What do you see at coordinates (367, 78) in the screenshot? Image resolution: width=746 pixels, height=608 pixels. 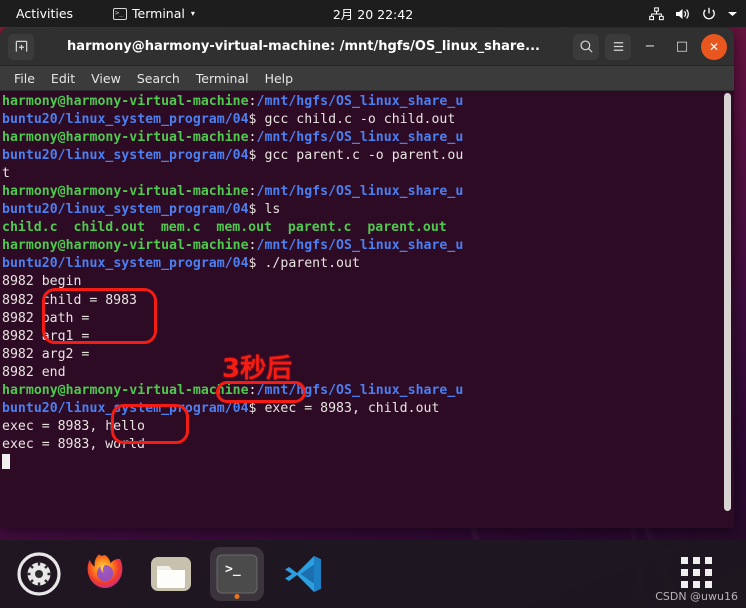 I see `menu-bar: File Edit View Search Terminal Help` at bounding box center [367, 78].